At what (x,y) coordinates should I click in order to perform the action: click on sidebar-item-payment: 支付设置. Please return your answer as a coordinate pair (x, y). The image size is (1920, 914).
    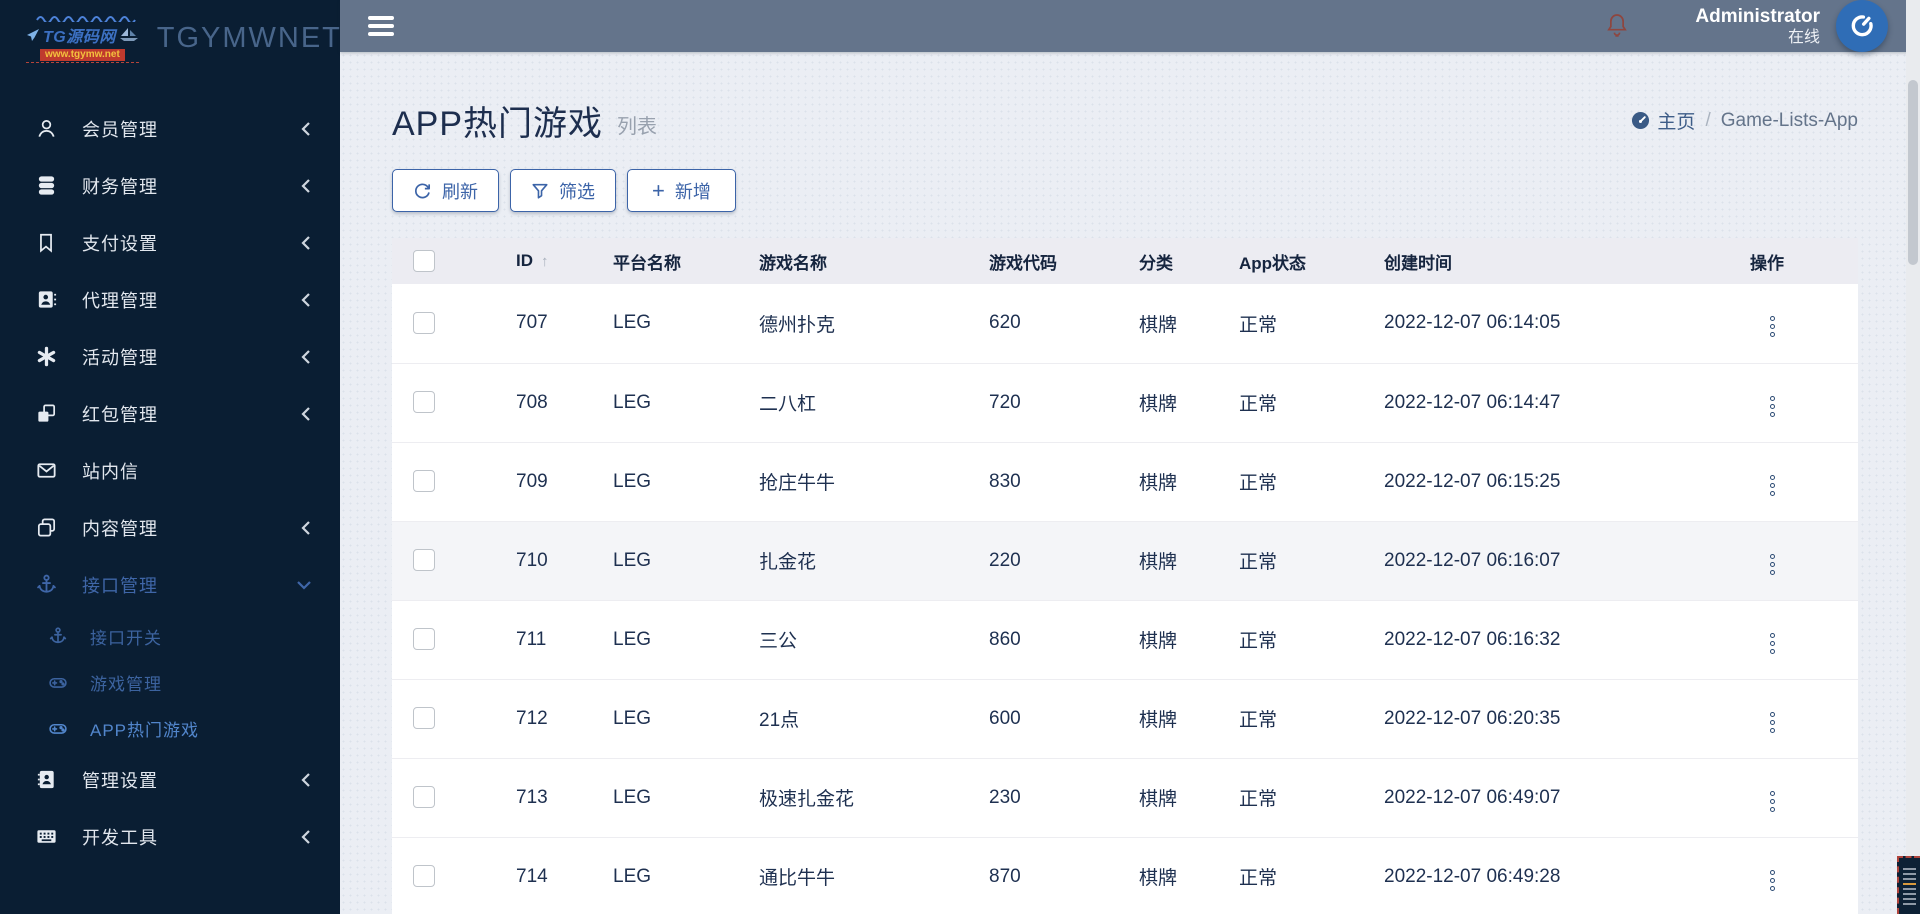
    Looking at the image, I should click on (170, 242).